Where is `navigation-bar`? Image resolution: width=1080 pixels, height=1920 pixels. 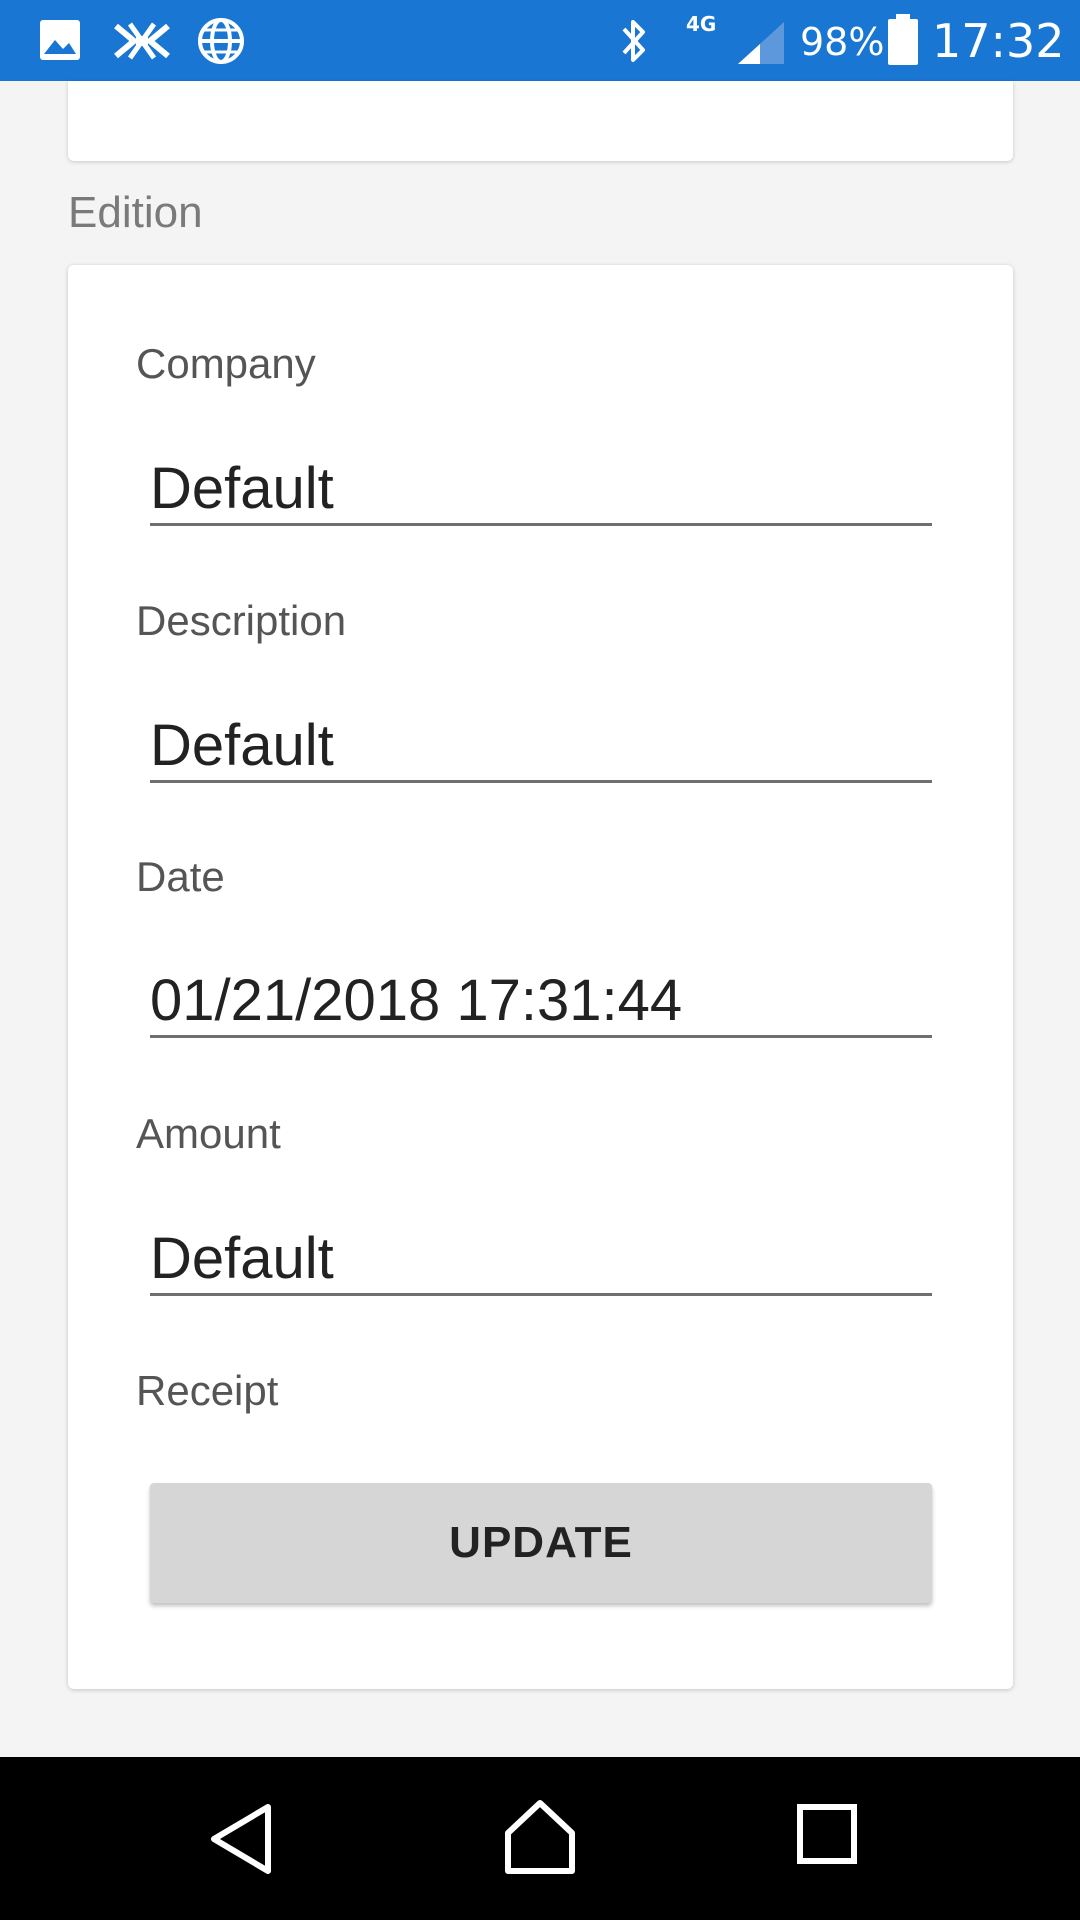
navigation-bar is located at coordinates (540, 1838).